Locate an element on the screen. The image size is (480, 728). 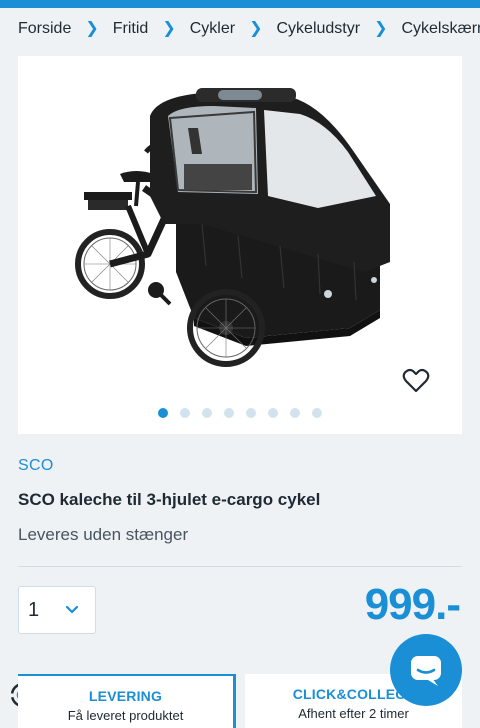
chat-icon is located at coordinates (426, 671).